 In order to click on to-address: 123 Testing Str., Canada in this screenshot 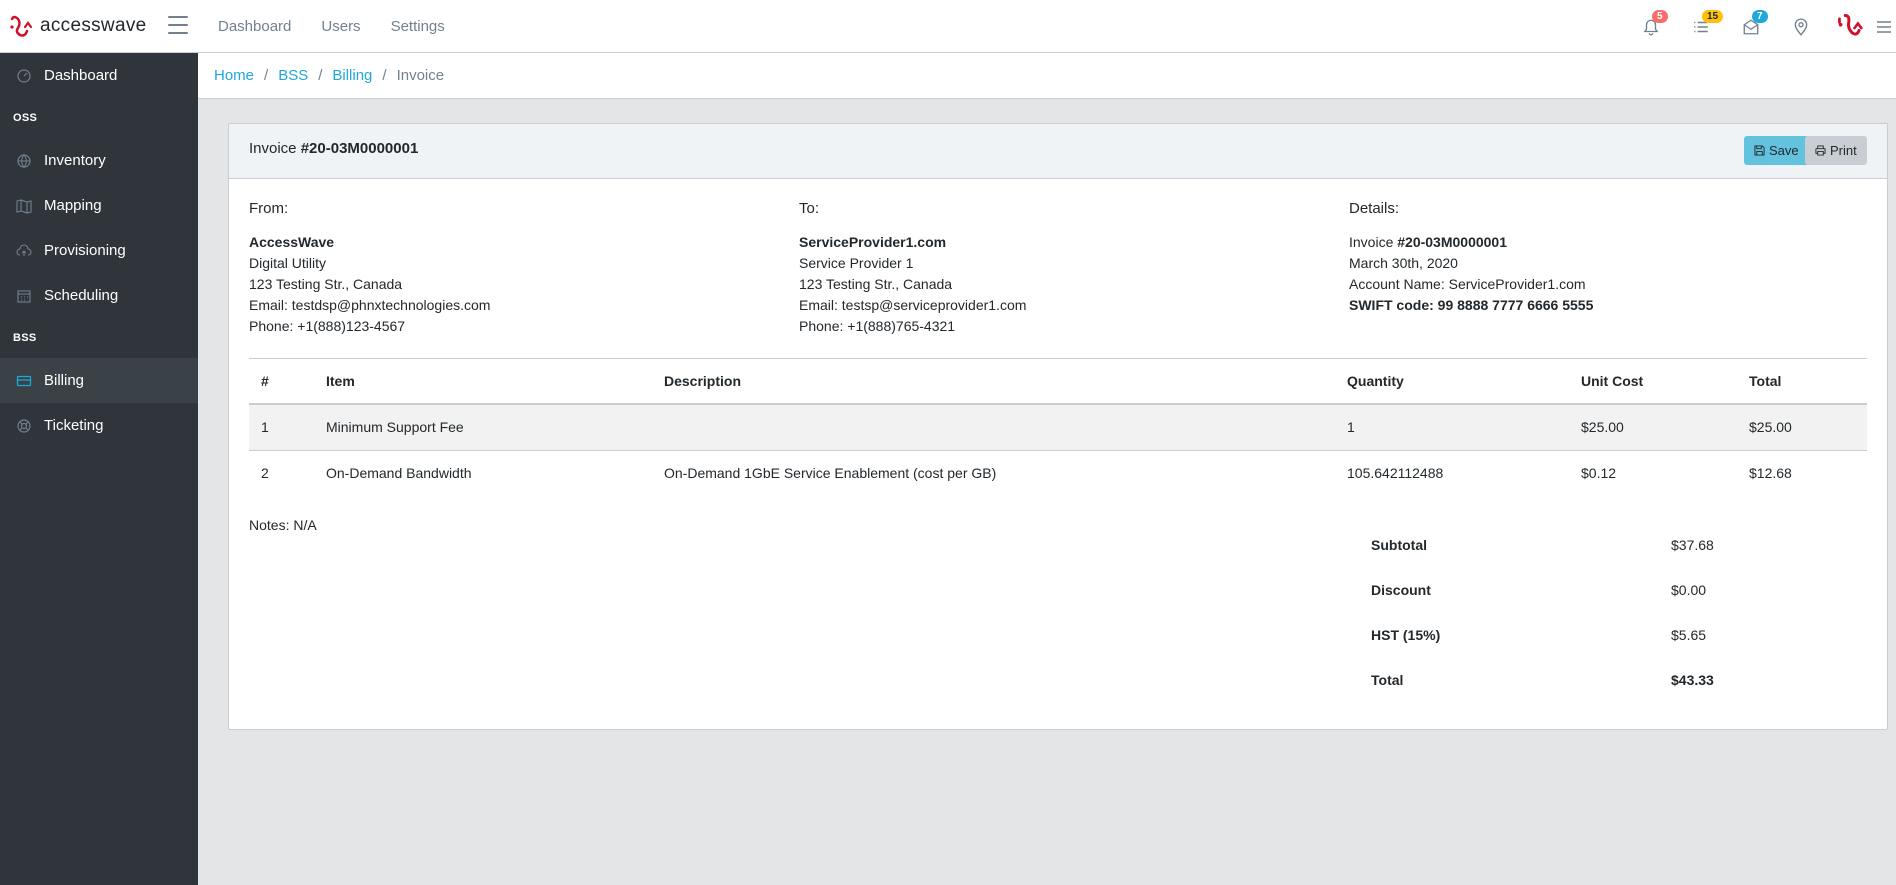, I will do `click(876, 284)`.